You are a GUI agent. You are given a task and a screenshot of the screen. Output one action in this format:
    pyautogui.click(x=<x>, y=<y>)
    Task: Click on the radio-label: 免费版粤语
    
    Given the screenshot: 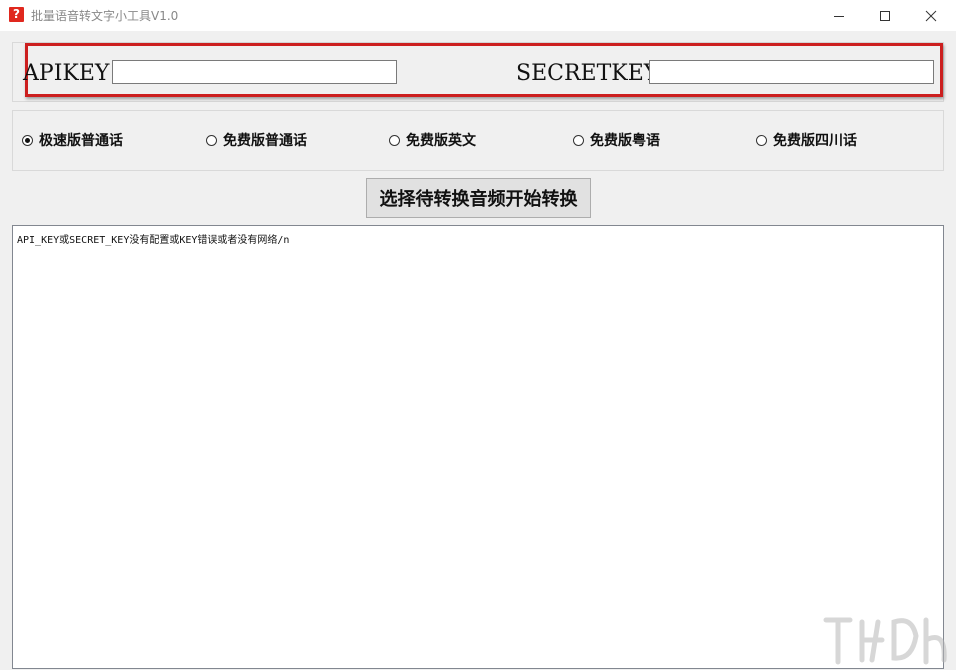 What is the action you would take?
    pyautogui.click(x=625, y=141)
    